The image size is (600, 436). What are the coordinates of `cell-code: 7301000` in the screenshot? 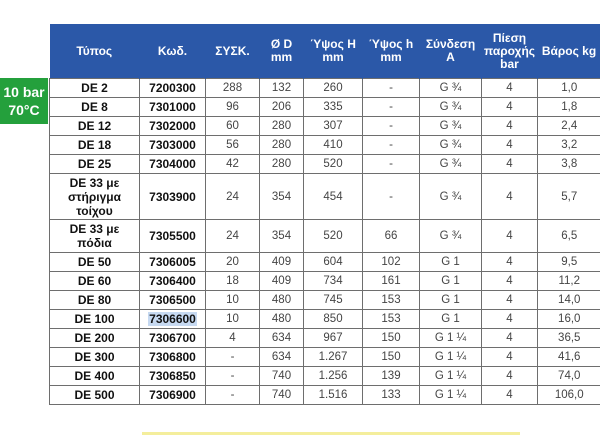 It's located at (172, 107).